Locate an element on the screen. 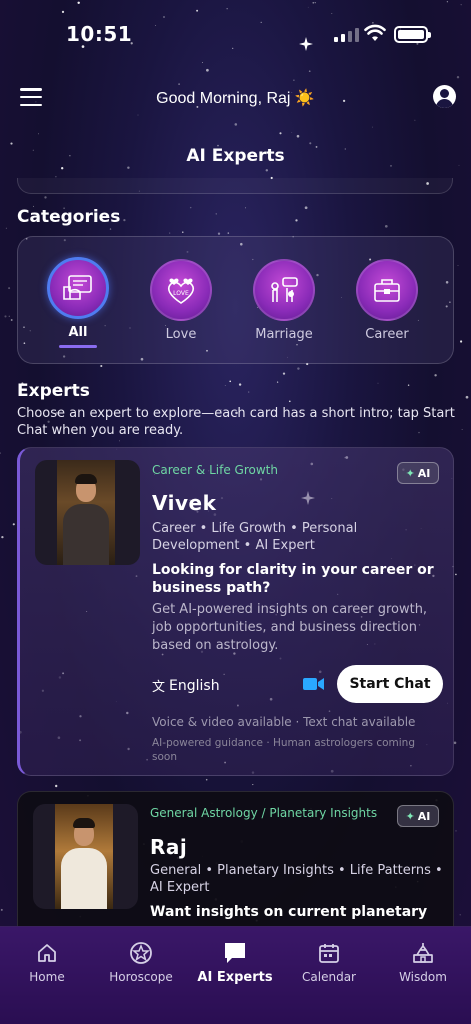 This screenshot has height=1024, width=471. profile-button is located at coordinates (444, 96).